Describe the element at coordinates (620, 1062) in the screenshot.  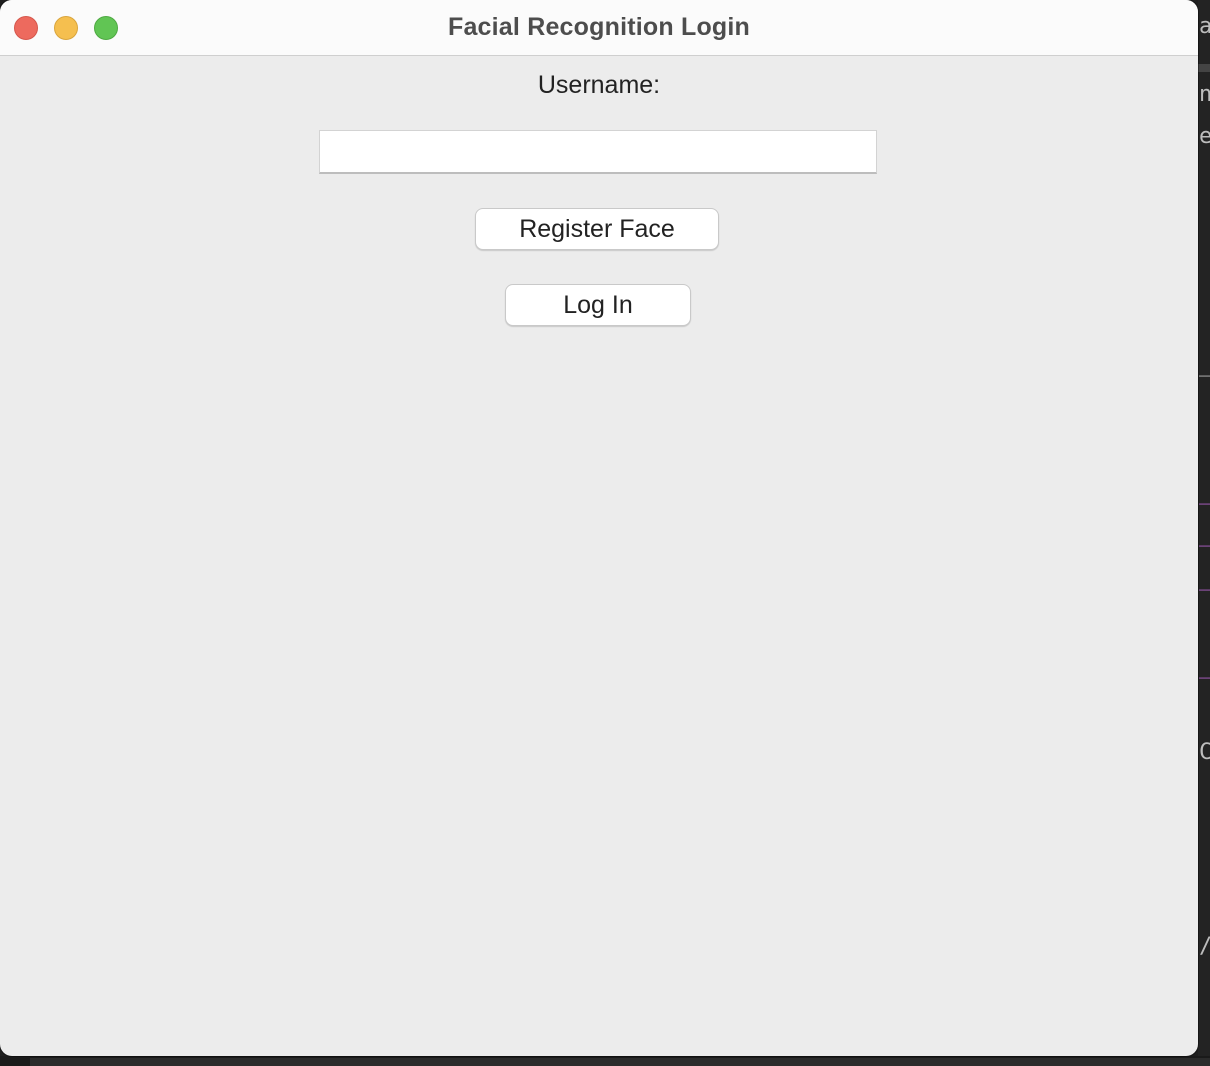
I see `desktop-bottom-panel` at that location.